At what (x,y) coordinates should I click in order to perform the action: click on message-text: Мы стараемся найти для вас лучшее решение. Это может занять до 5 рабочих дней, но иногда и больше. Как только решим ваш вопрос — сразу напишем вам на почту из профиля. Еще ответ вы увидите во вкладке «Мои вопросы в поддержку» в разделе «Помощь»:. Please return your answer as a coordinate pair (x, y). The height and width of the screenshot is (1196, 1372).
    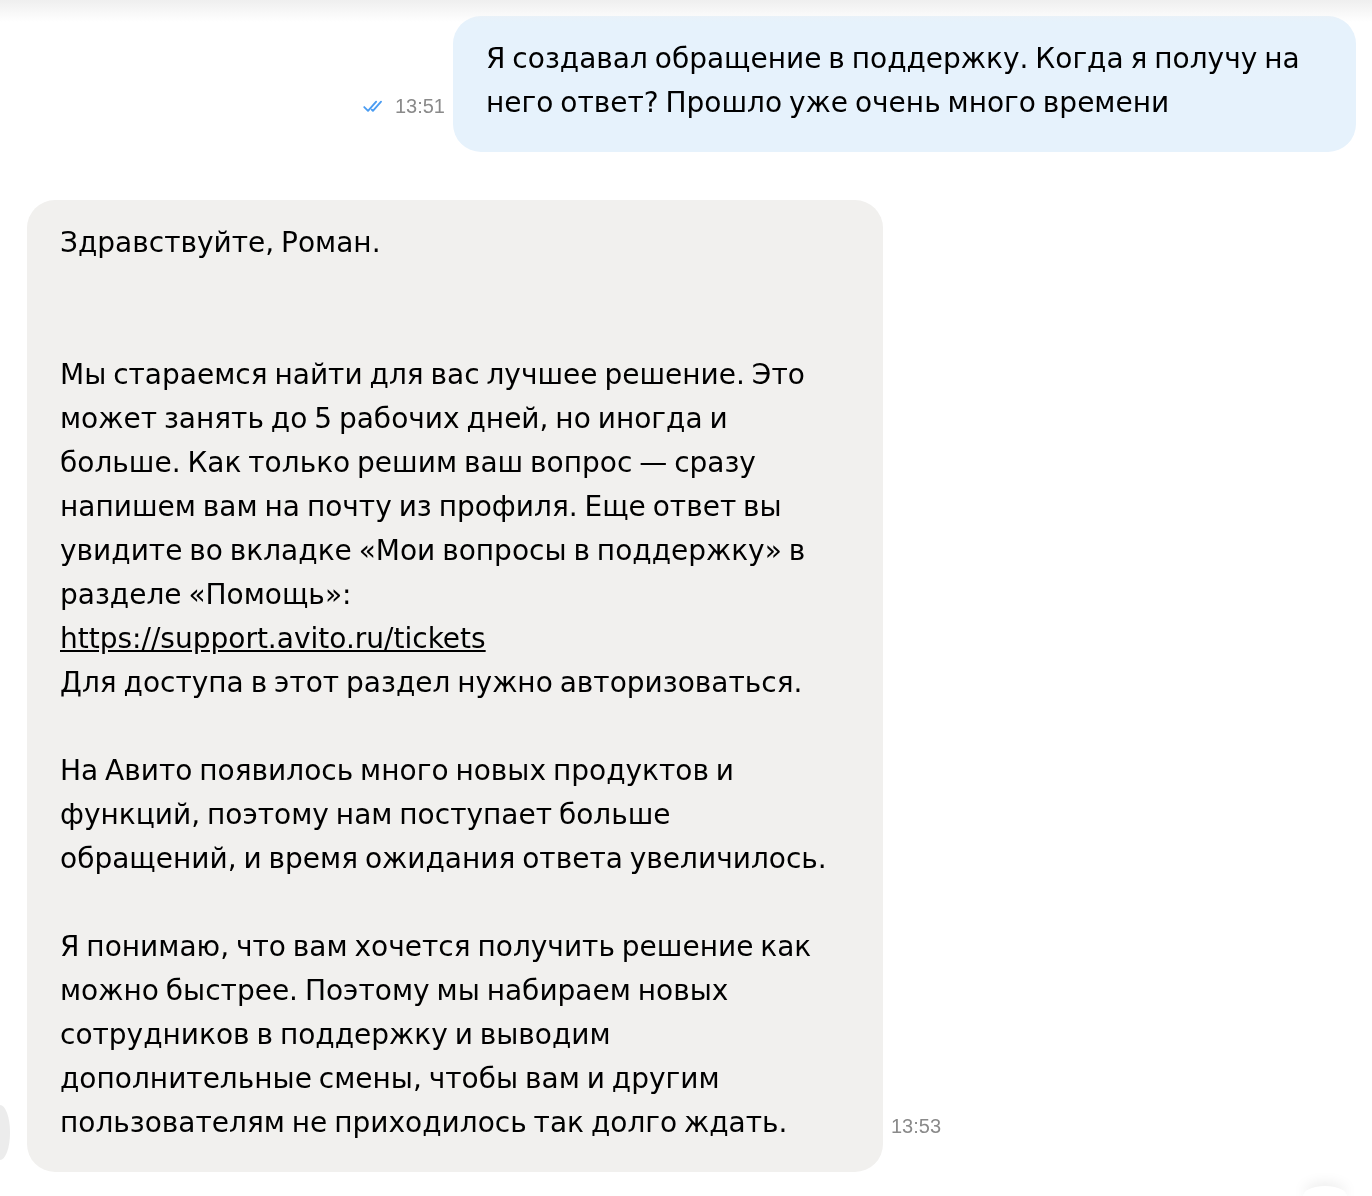
    Looking at the image, I should click on (433, 485).